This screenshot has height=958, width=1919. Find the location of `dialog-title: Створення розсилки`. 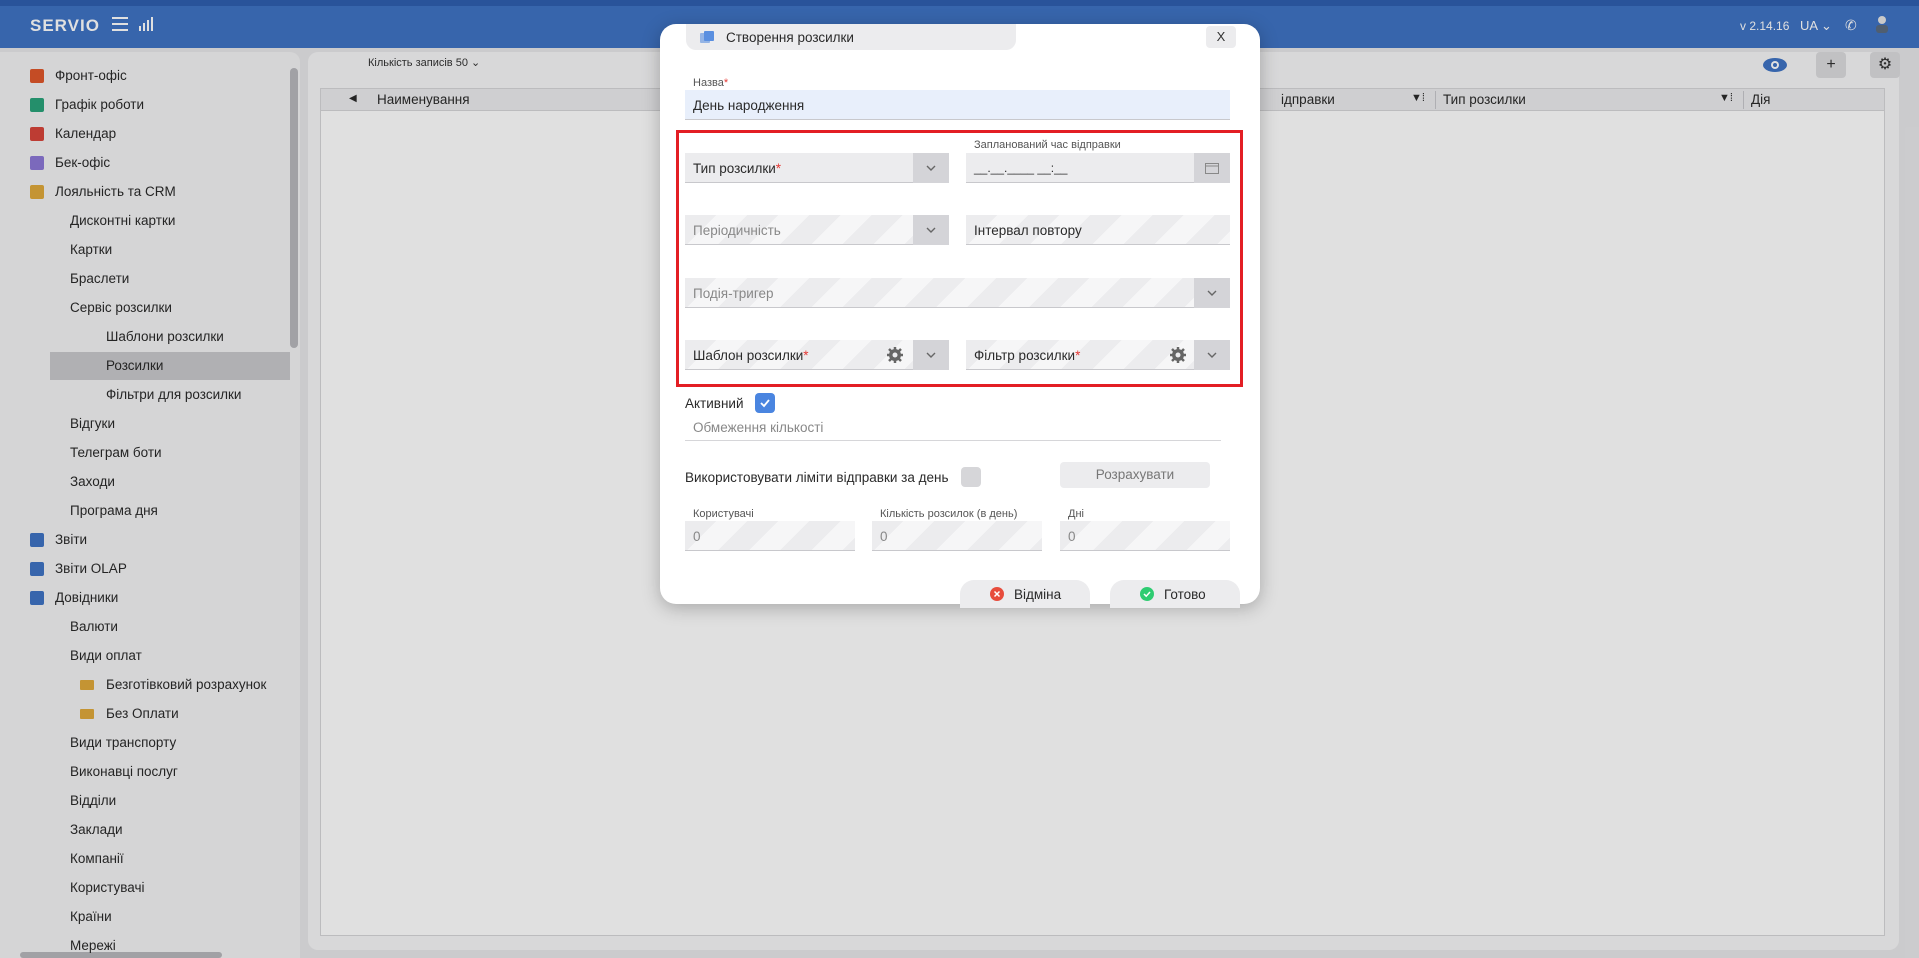

dialog-title: Створення розсилки is located at coordinates (790, 37).